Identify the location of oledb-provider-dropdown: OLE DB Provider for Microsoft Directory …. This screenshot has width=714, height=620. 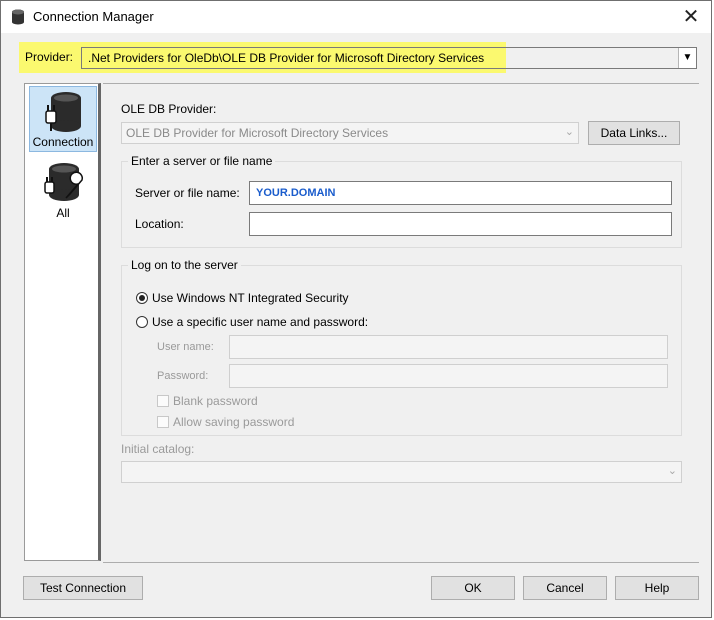
(350, 133).